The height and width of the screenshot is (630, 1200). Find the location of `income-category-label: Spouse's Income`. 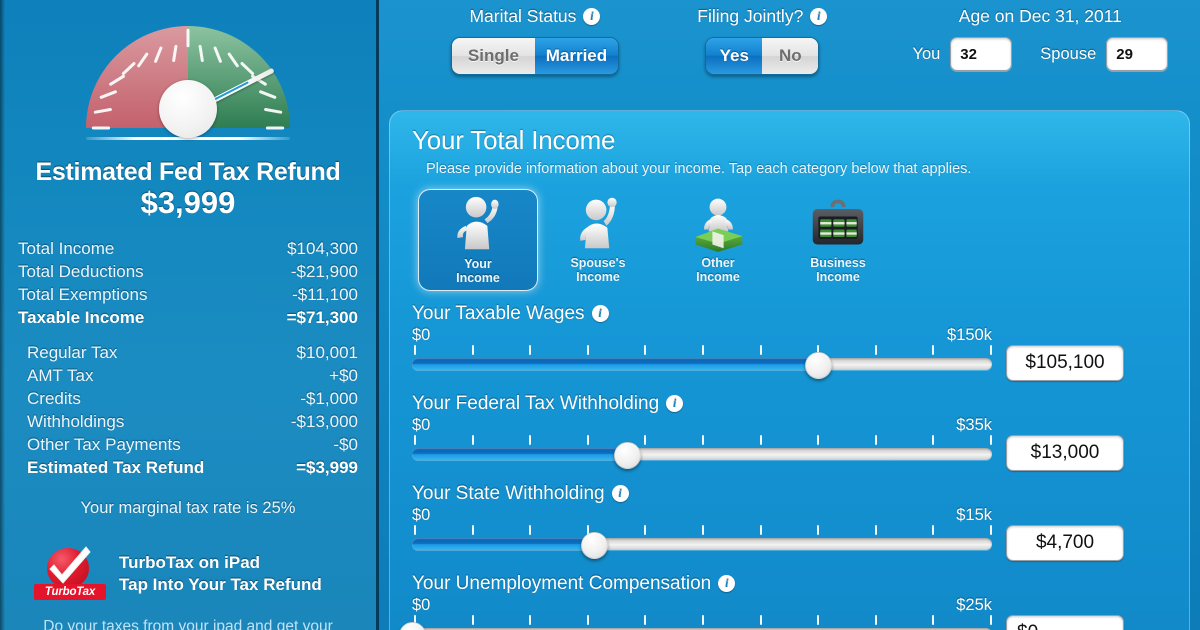

income-category-label: Spouse's Income is located at coordinates (597, 270).